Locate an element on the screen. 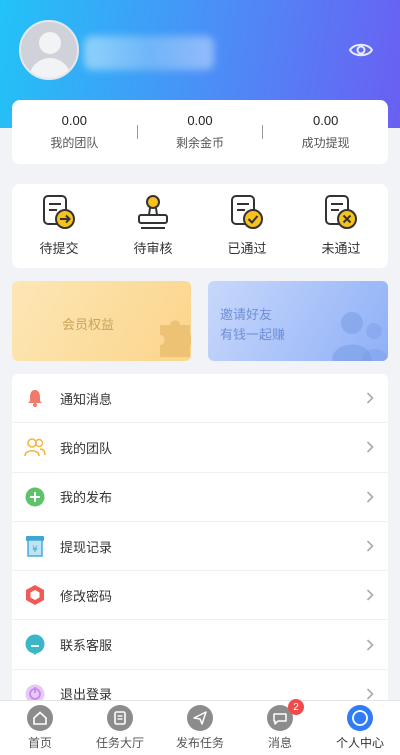  team-icon is located at coordinates (35, 447).